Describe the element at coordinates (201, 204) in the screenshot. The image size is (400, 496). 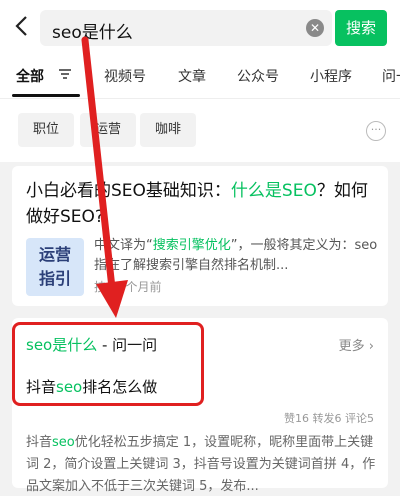
I see `article-title: 小白必看的SEO基础知识：什么是SEO？如何做好SEO?` at that location.